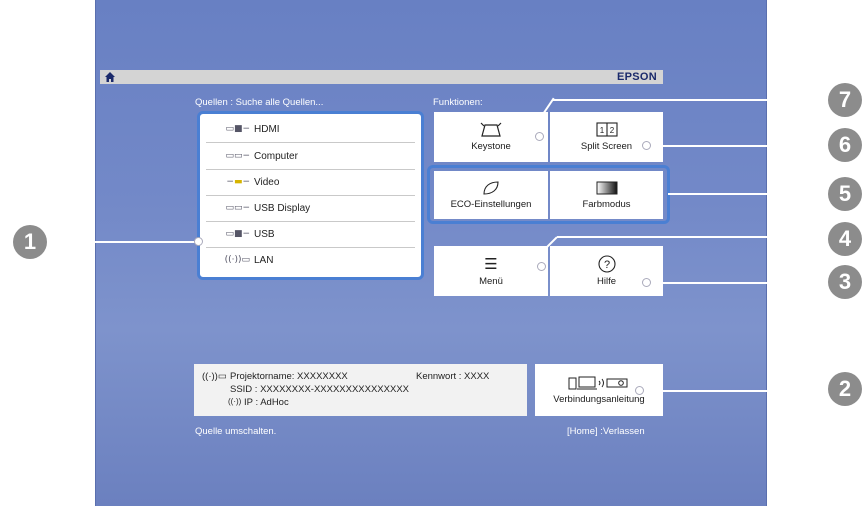 This screenshot has width=868, height=506. What do you see at coordinates (30, 242) in the screenshot?
I see `callout-badge-1: 1` at bounding box center [30, 242].